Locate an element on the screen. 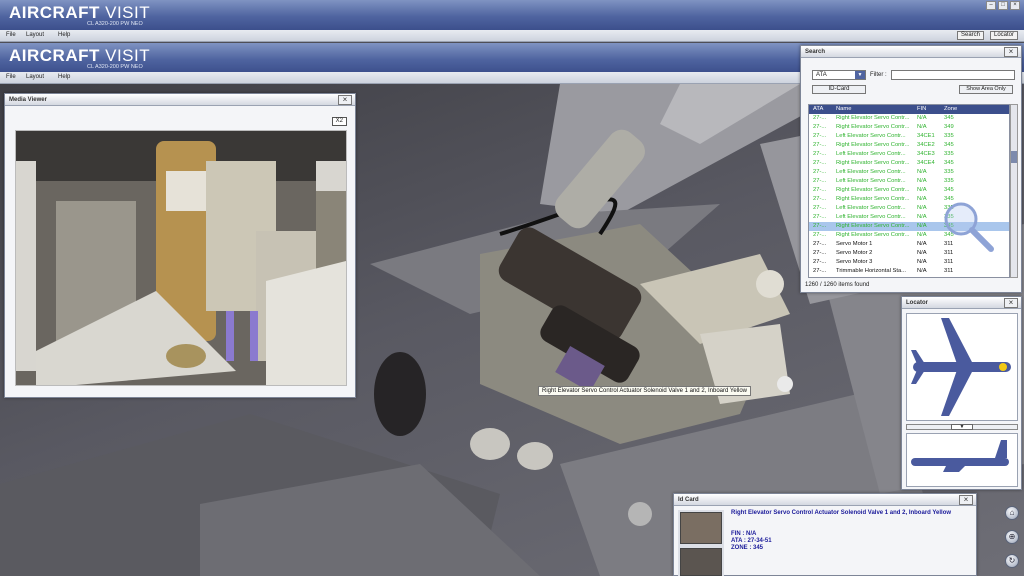 The image size is (1024, 576). cell-name: Servo Motor 2 is located at coordinates (854, 253).